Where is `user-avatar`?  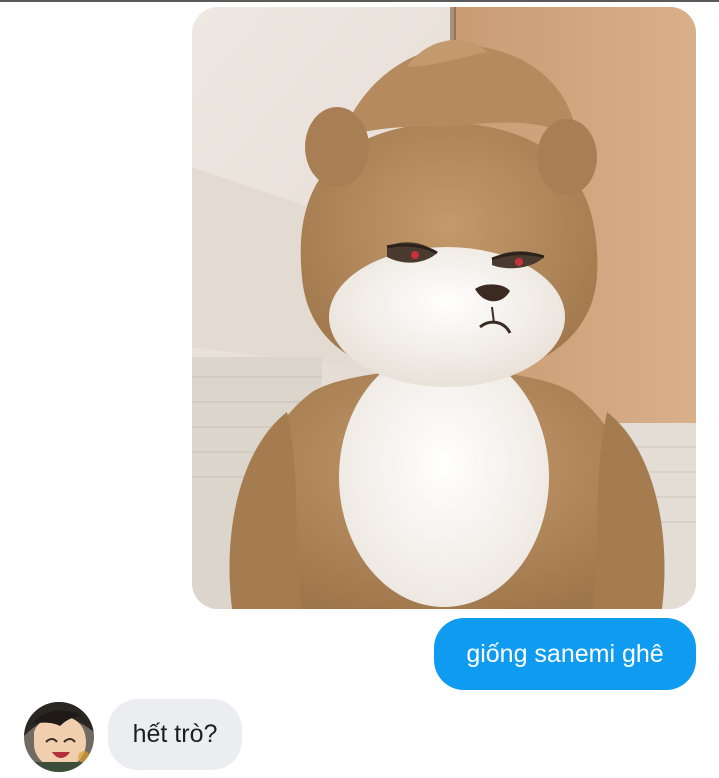 user-avatar is located at coordinates (59, 737).